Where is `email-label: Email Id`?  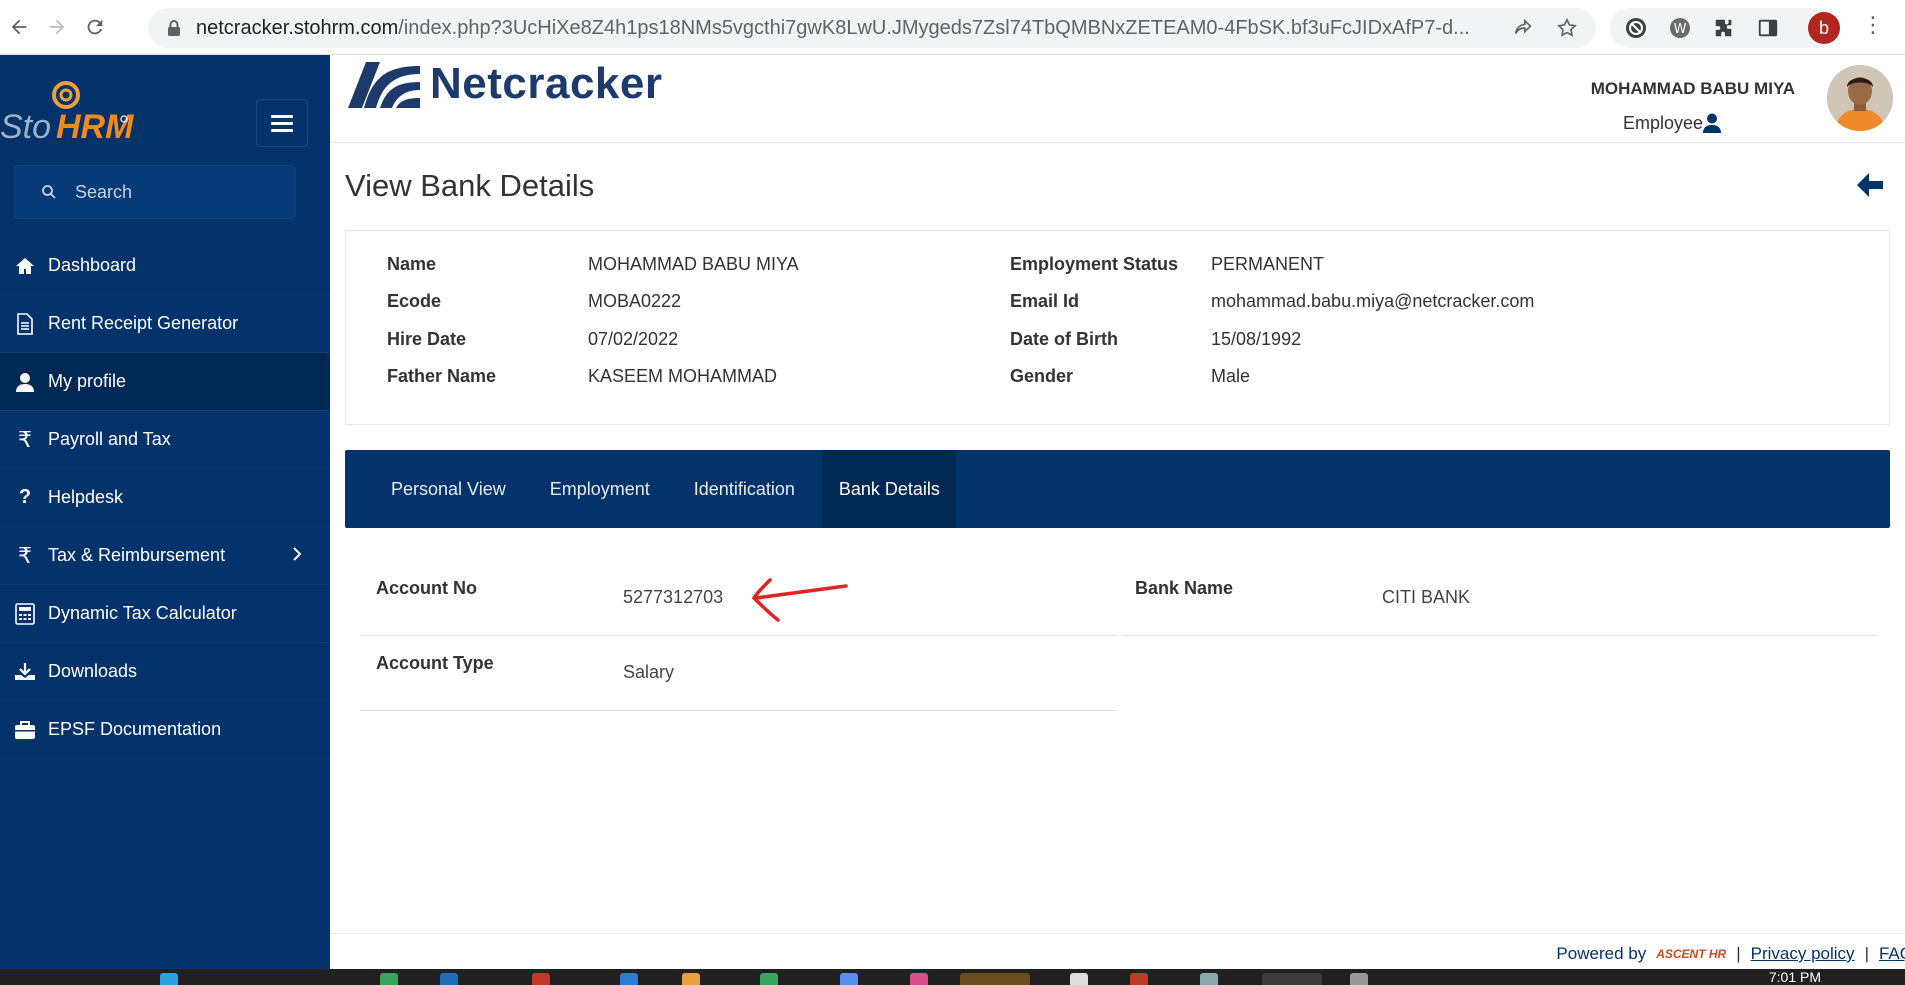
email-label: Email Id is located at coordinates (1045, 301).